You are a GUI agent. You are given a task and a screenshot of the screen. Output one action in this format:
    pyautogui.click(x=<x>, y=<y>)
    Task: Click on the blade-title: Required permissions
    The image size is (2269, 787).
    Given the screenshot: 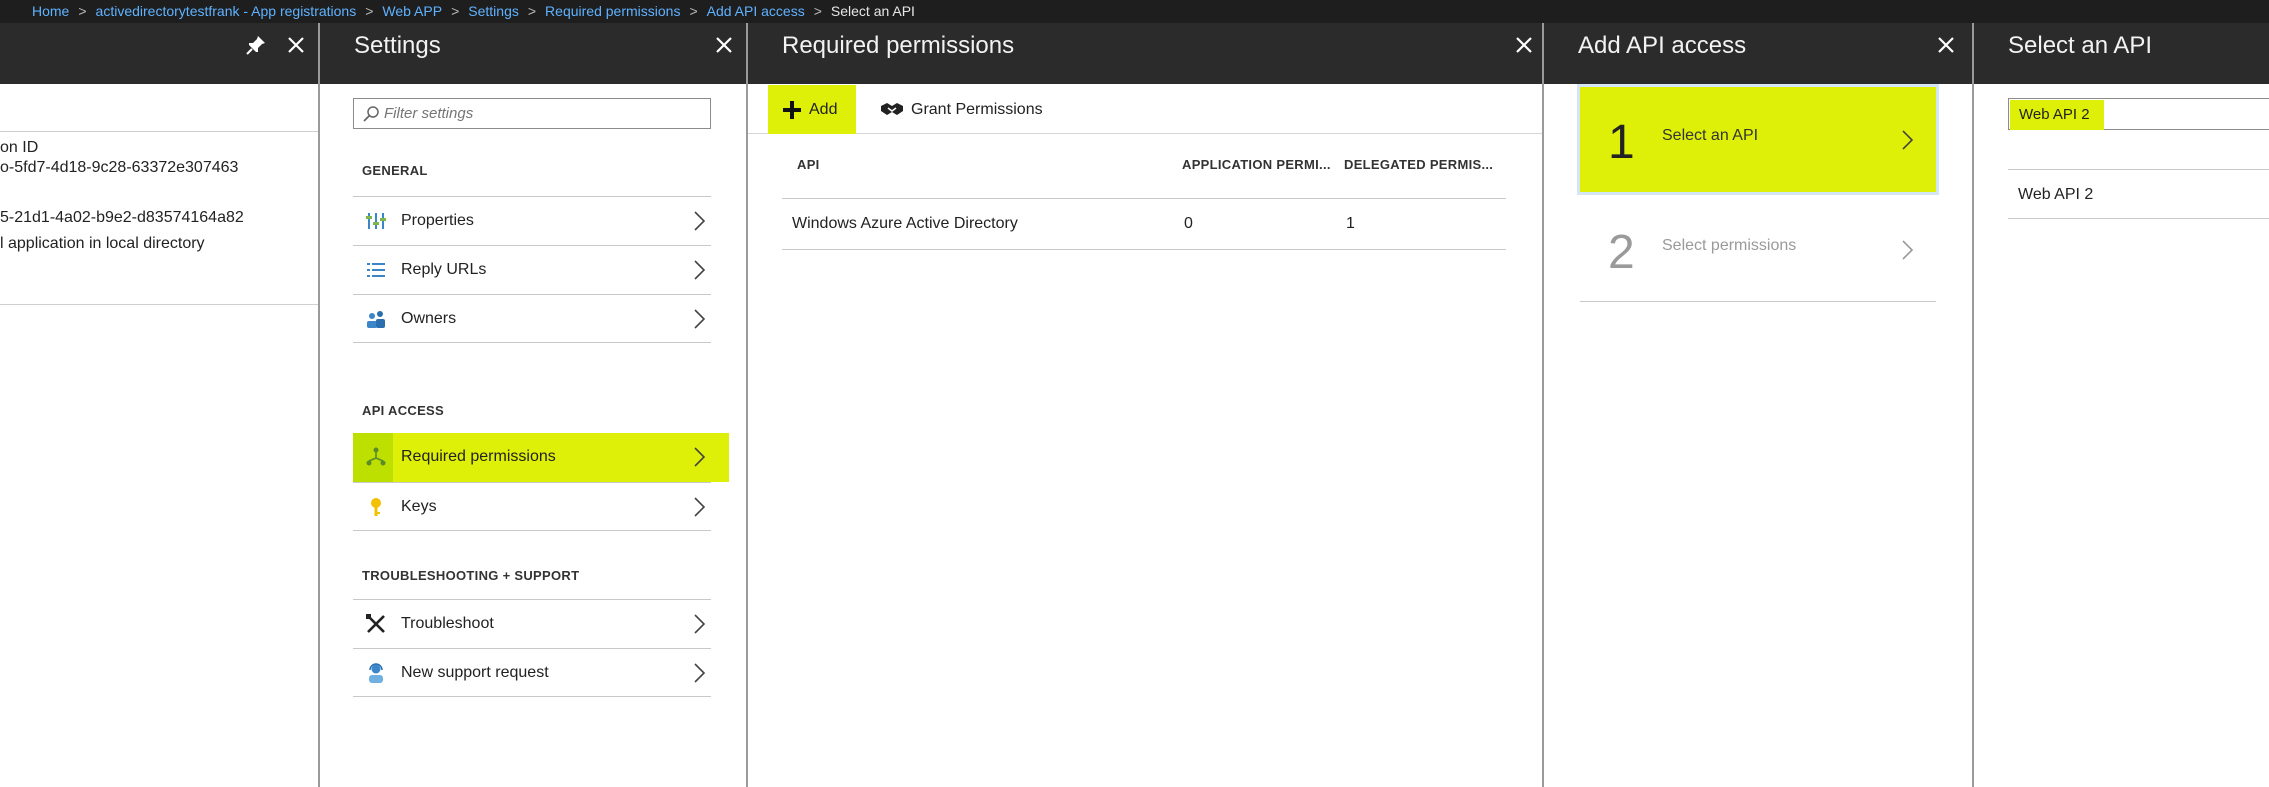 What is the action you would take?
    pyautogui.click(x=898, y=45)
    